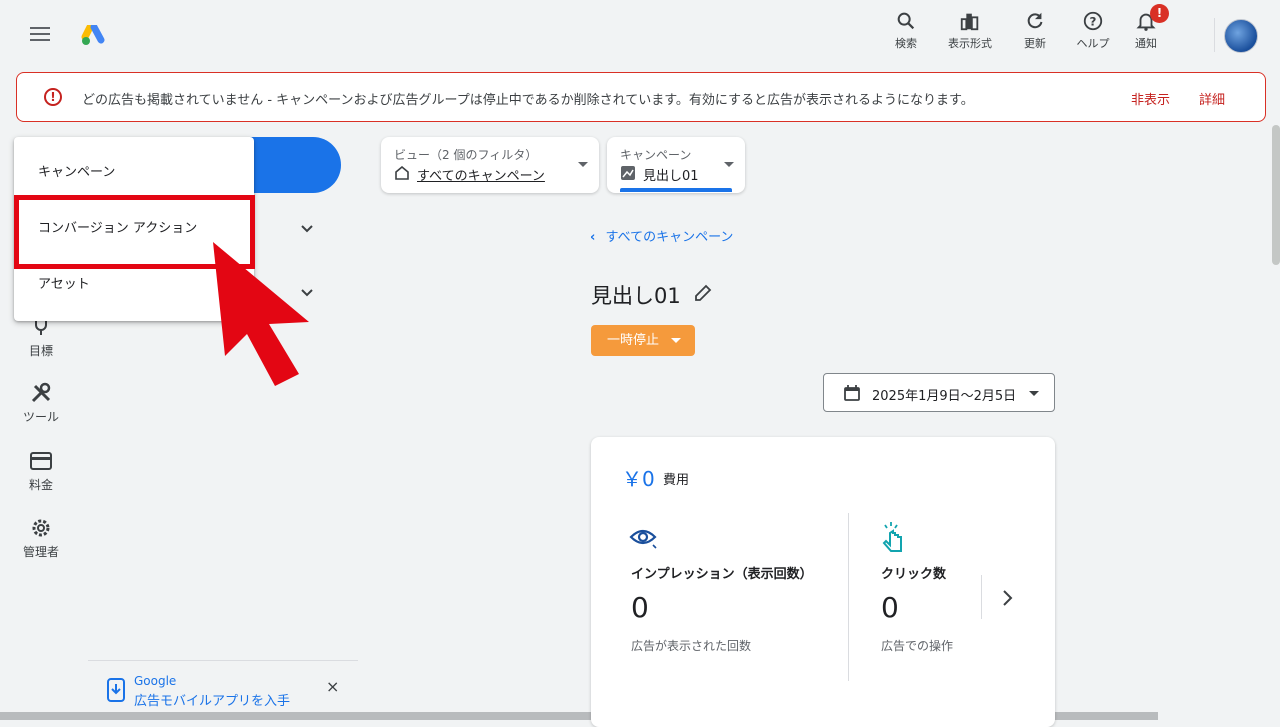  What do you see at coordinates (638, 479) in the screenshot?
I see `cost-value: ￥0` at bounding box center [638, 479].